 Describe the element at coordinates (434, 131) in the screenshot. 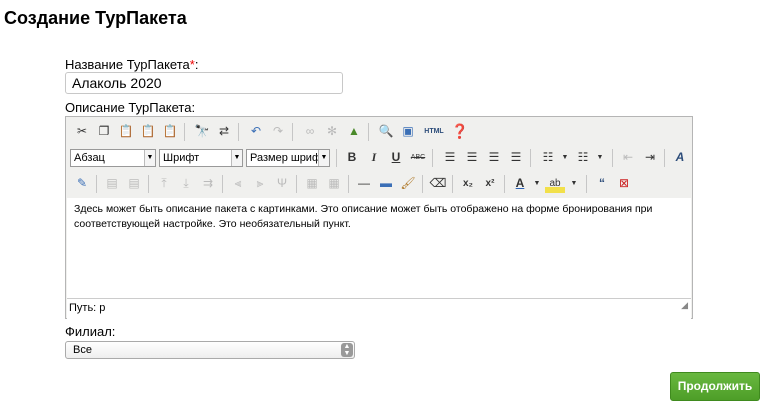

I see `html-source-button: HTML` at that location.